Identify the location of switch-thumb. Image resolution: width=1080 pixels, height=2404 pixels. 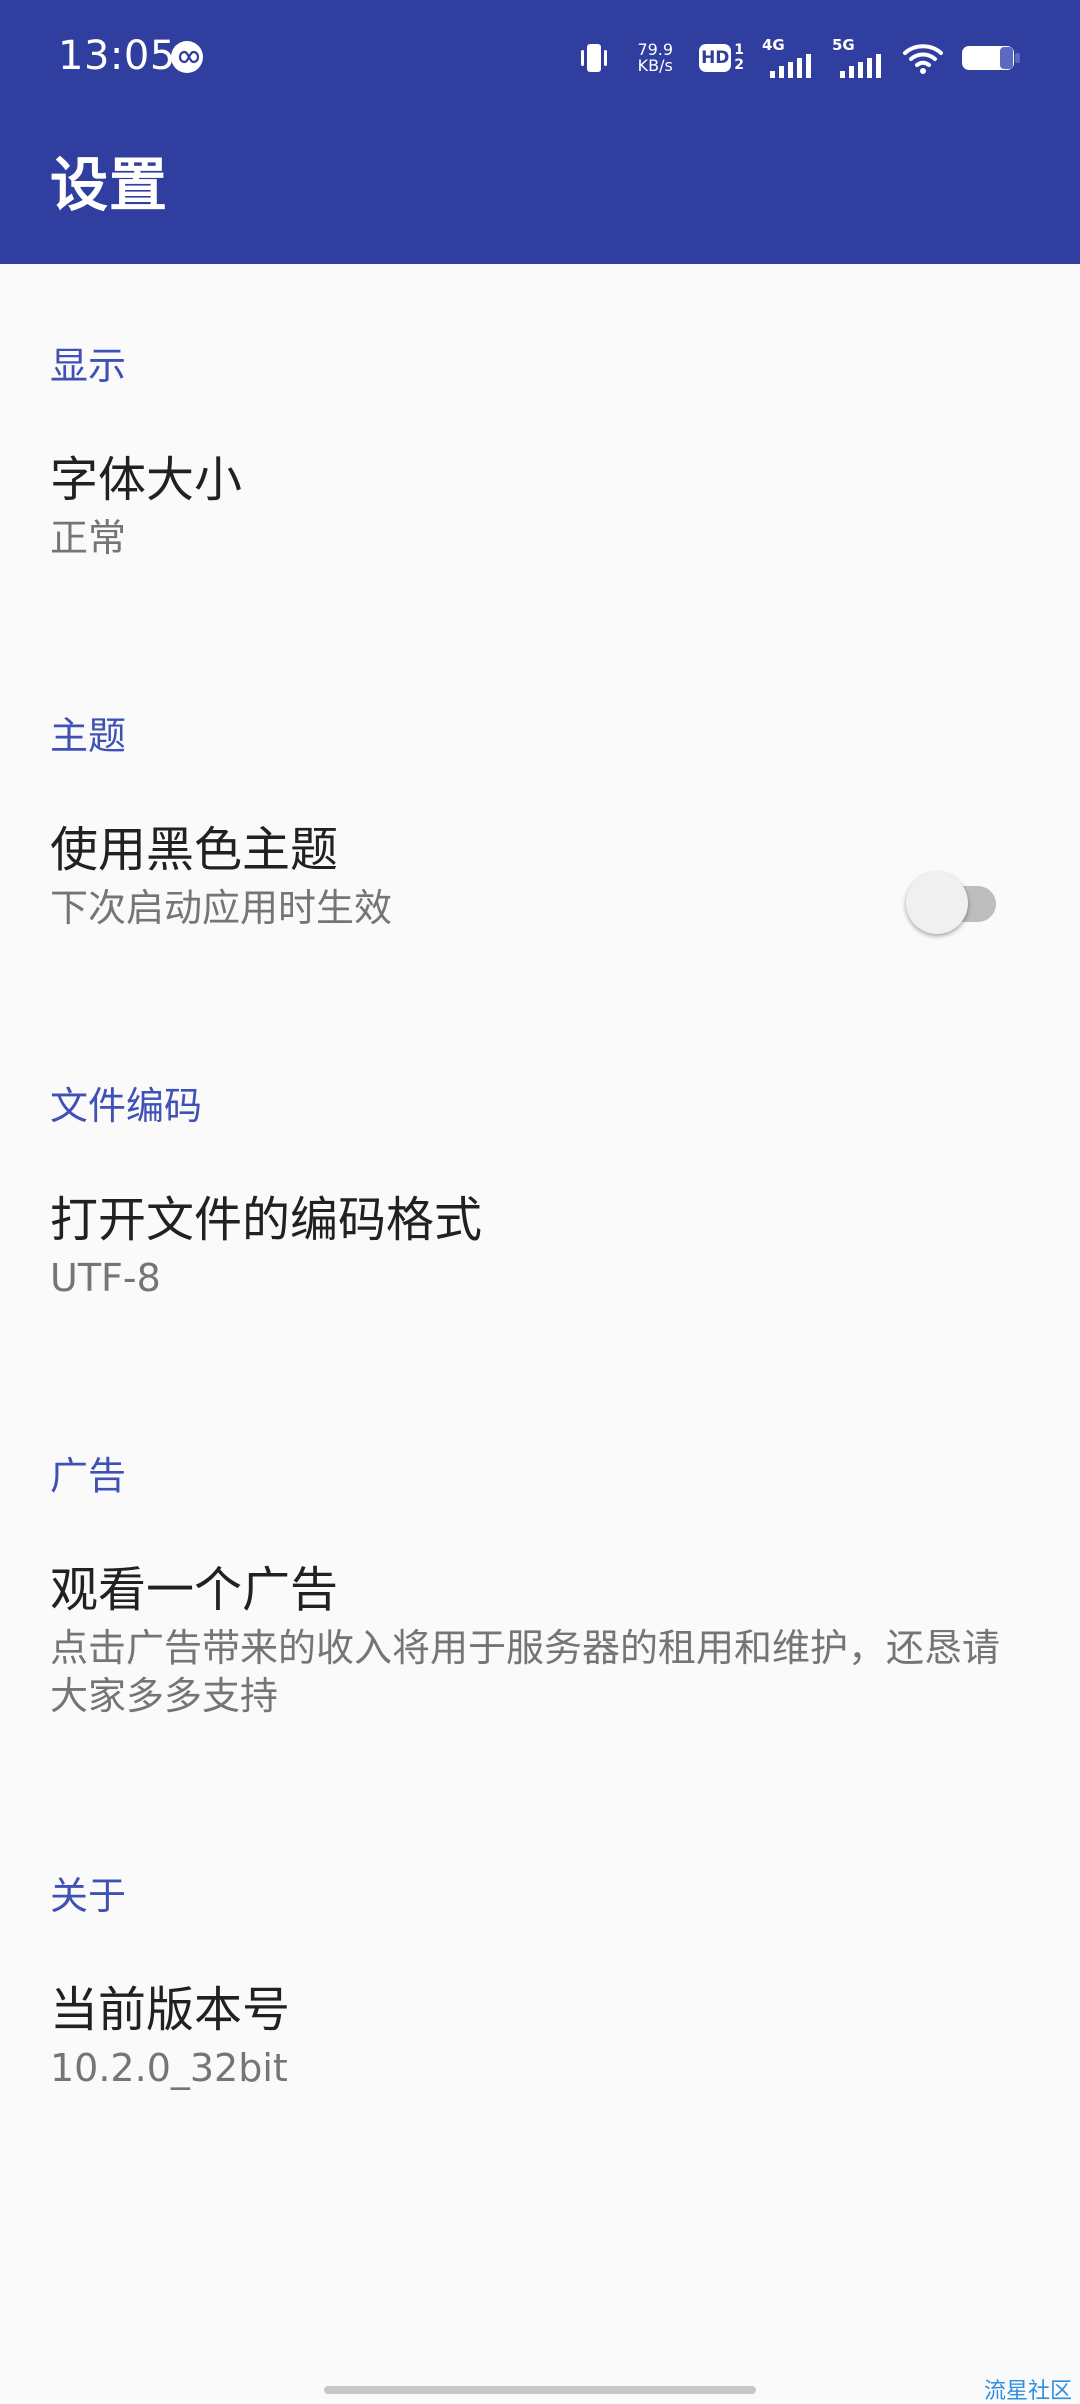
(937, 903).